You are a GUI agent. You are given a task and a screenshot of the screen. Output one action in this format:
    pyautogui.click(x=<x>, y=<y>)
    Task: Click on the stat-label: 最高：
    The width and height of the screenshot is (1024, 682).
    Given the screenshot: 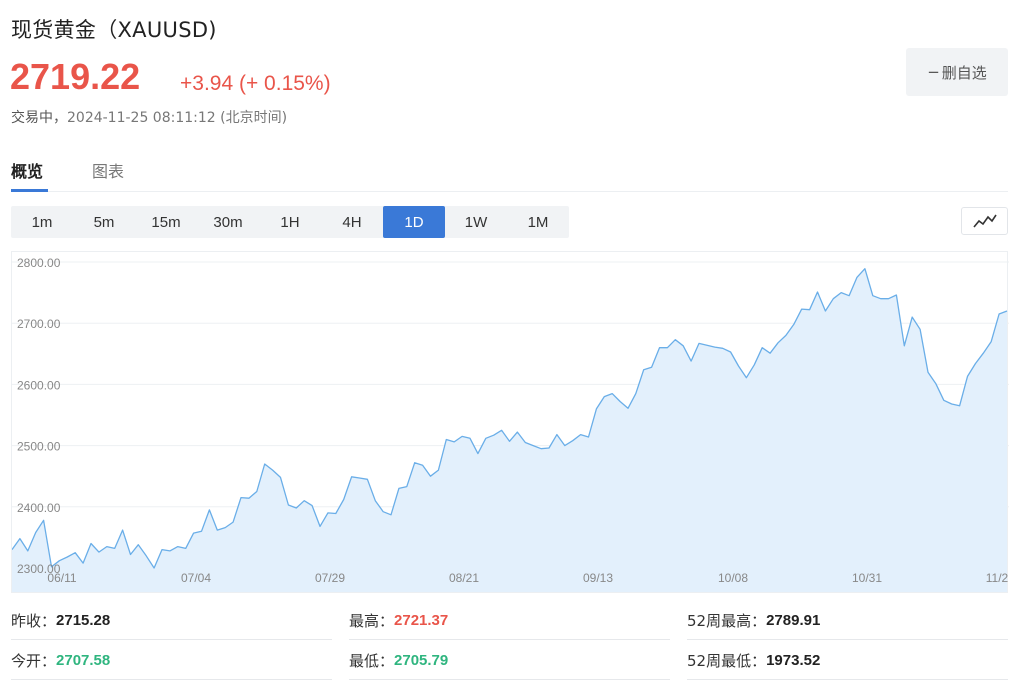 What is the action you would take?
    pyautogui.click(x=372, y=621)
    